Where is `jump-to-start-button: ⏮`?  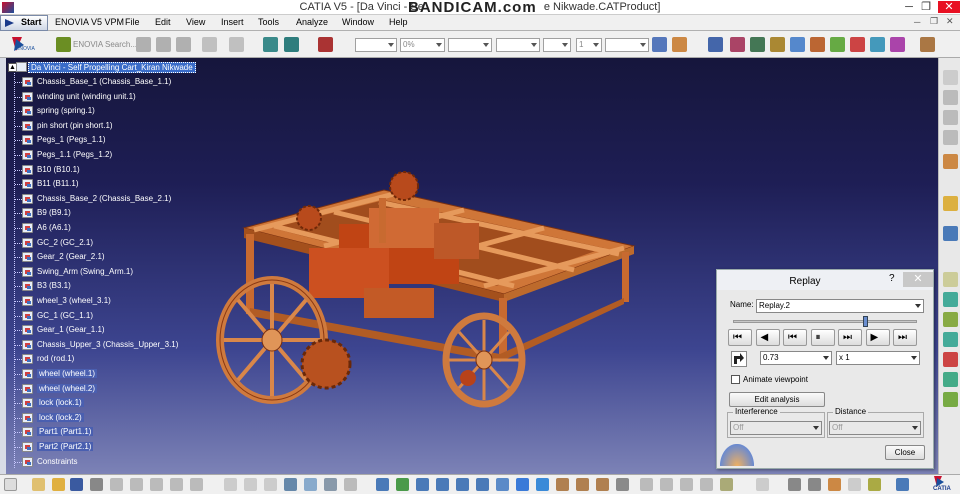
jump-to-start-button: ⏮ is located at coordinates (740, 337).